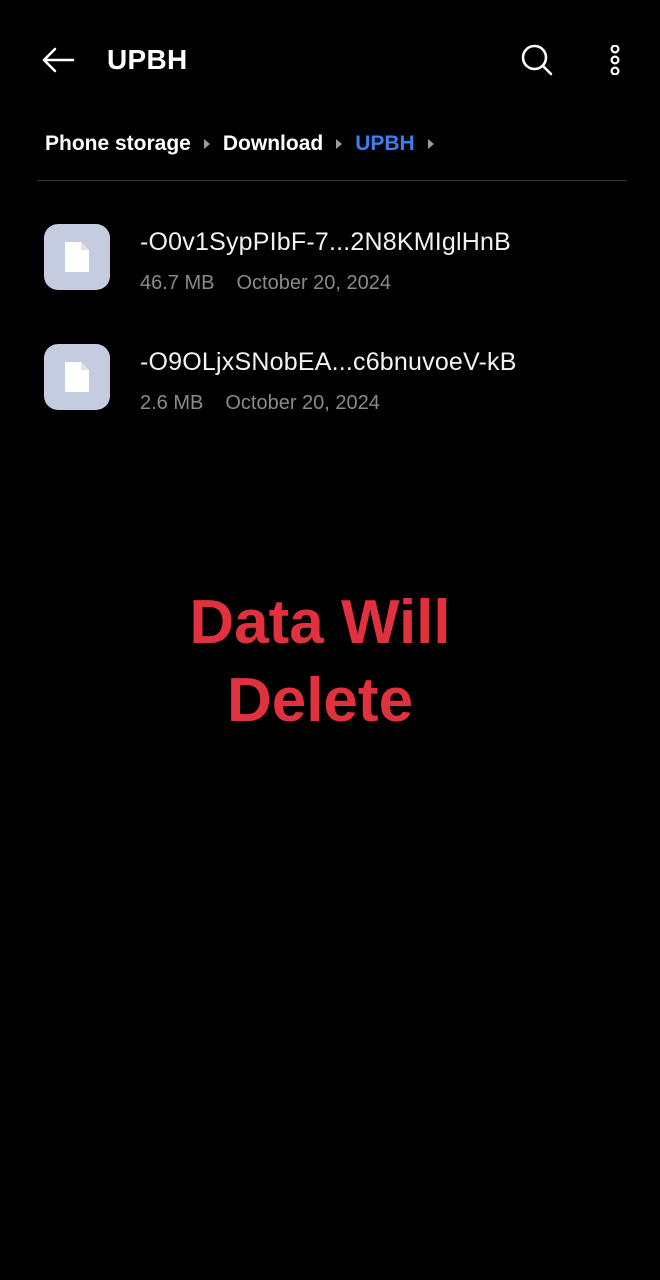 Image resolution: width=660 pixels, height=1280 pixels. I want to click on file-name: -O0v1SypPIbF-7...2N8KMIglHnB, so click(326, 242).